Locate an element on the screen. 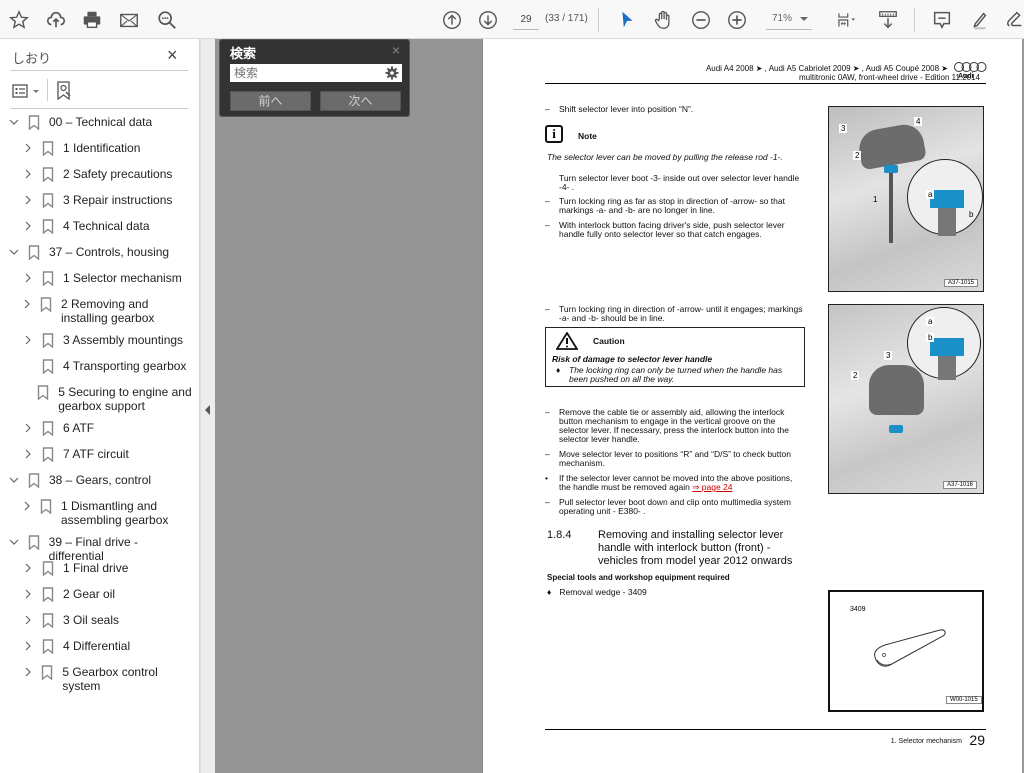 Image resolution: width=1024 pixels, height=773 pixels. bookmark-item: 1 Final drive is located at coordinates (107, 569).